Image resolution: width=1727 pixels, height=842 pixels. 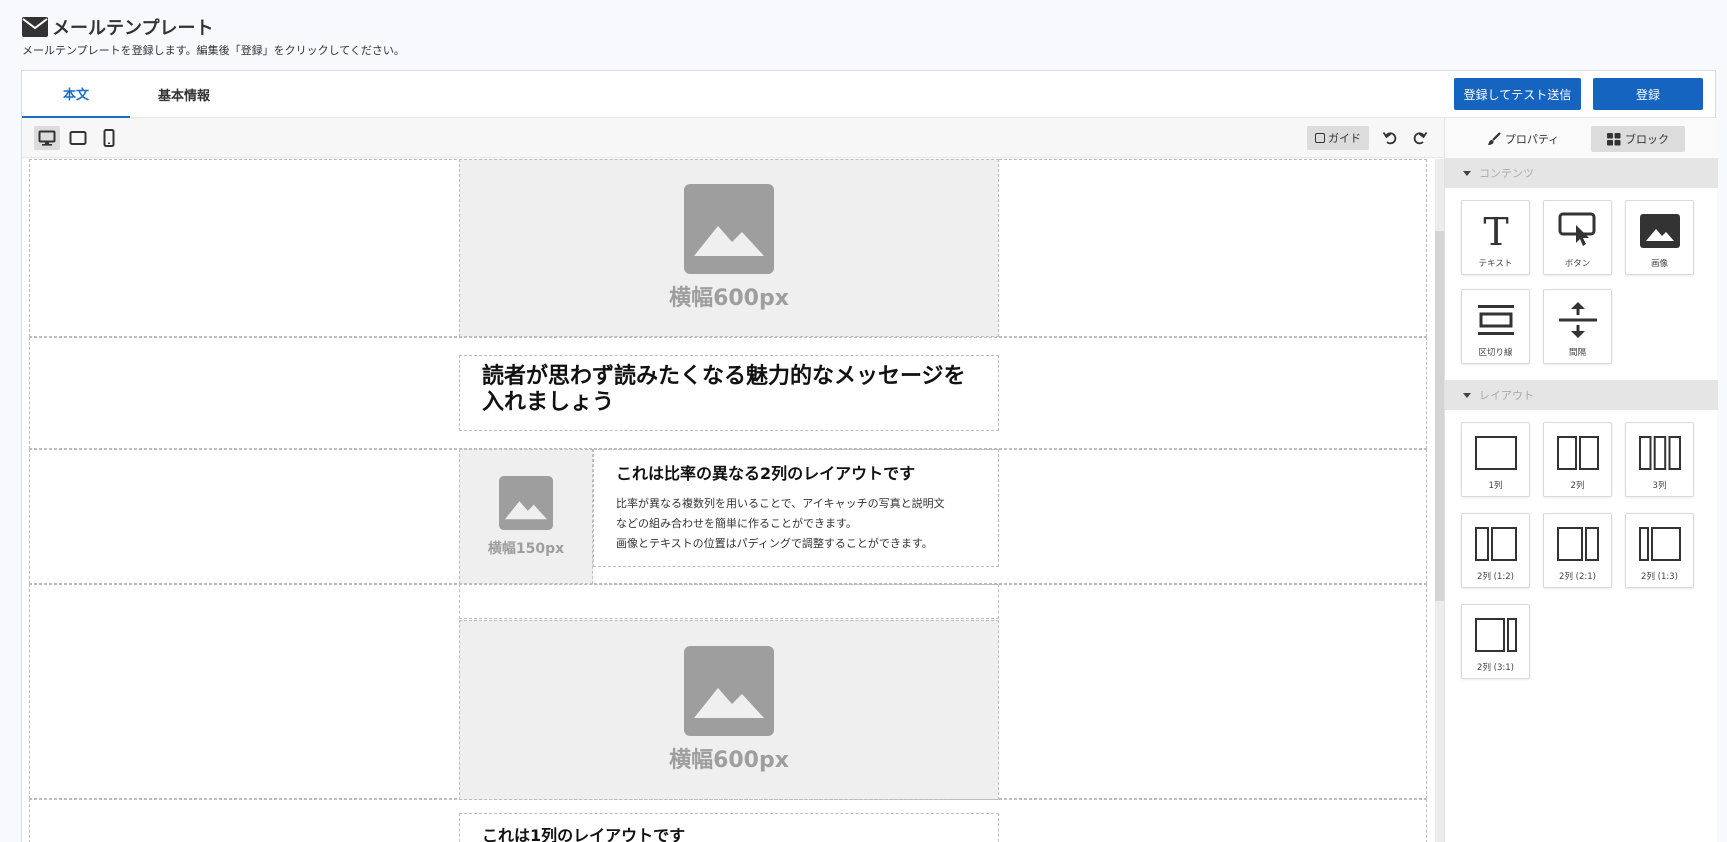 What do you see at coordinates (1577, 353) in the screenshot?
I see `tile-label: 間隔` at bounding box center [1577, 353].